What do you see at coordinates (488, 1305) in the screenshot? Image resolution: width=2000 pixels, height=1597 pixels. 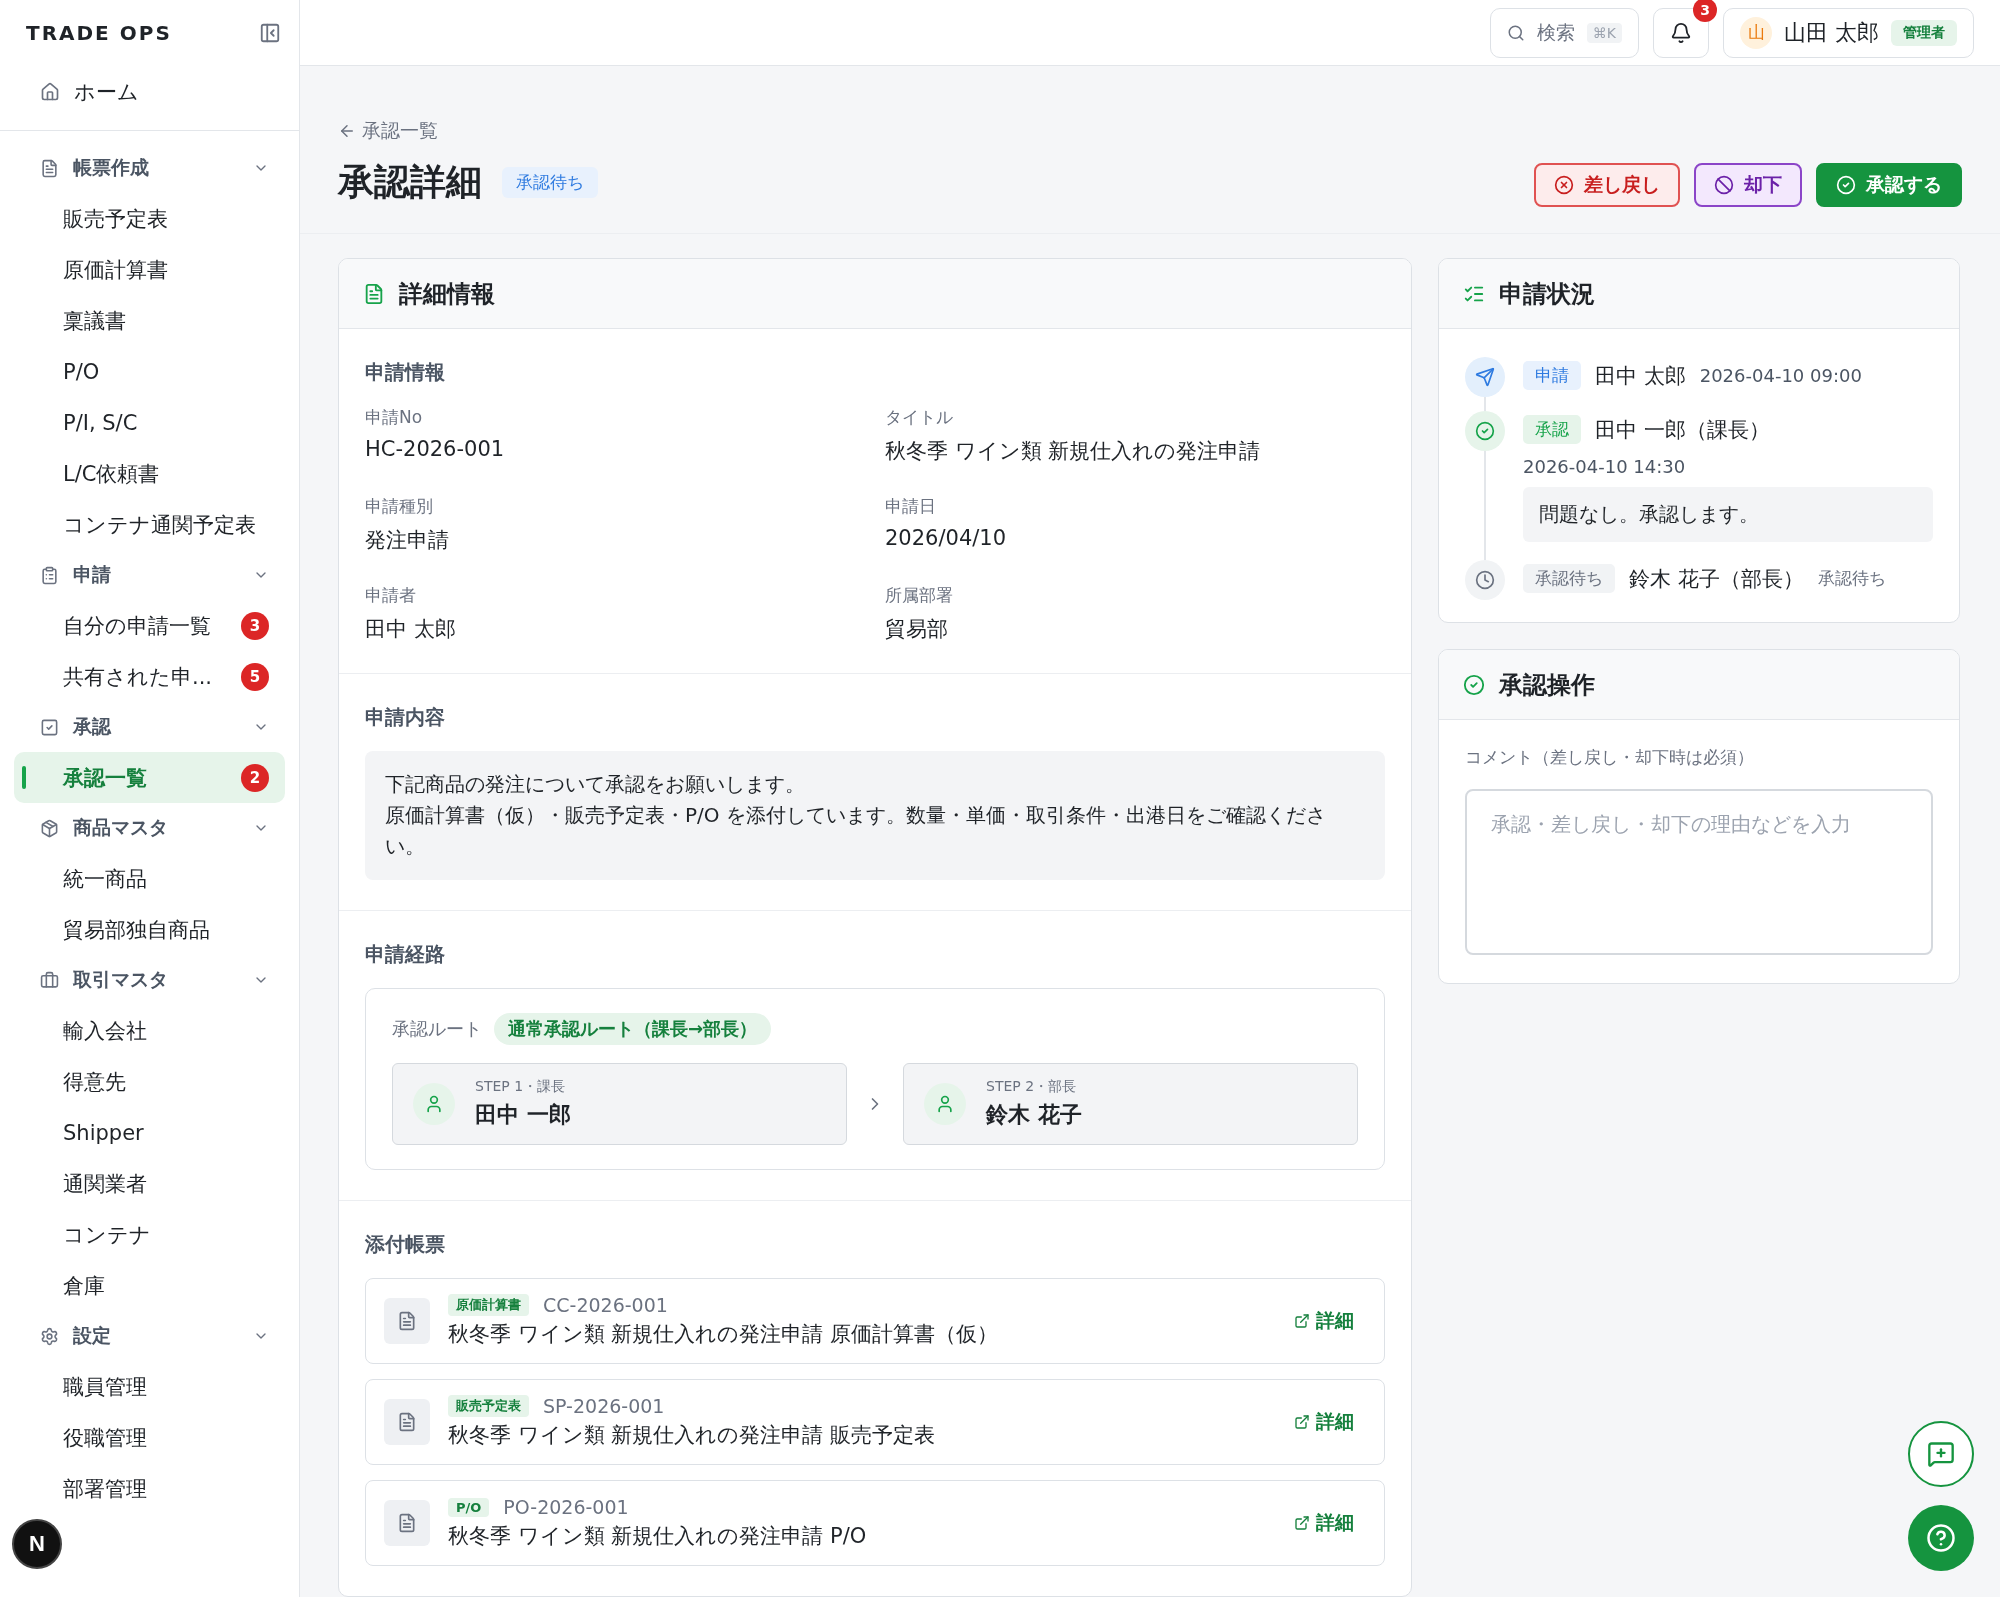 I see `document-type-tag: 原価計算書` at bounding box center [488, 1305].